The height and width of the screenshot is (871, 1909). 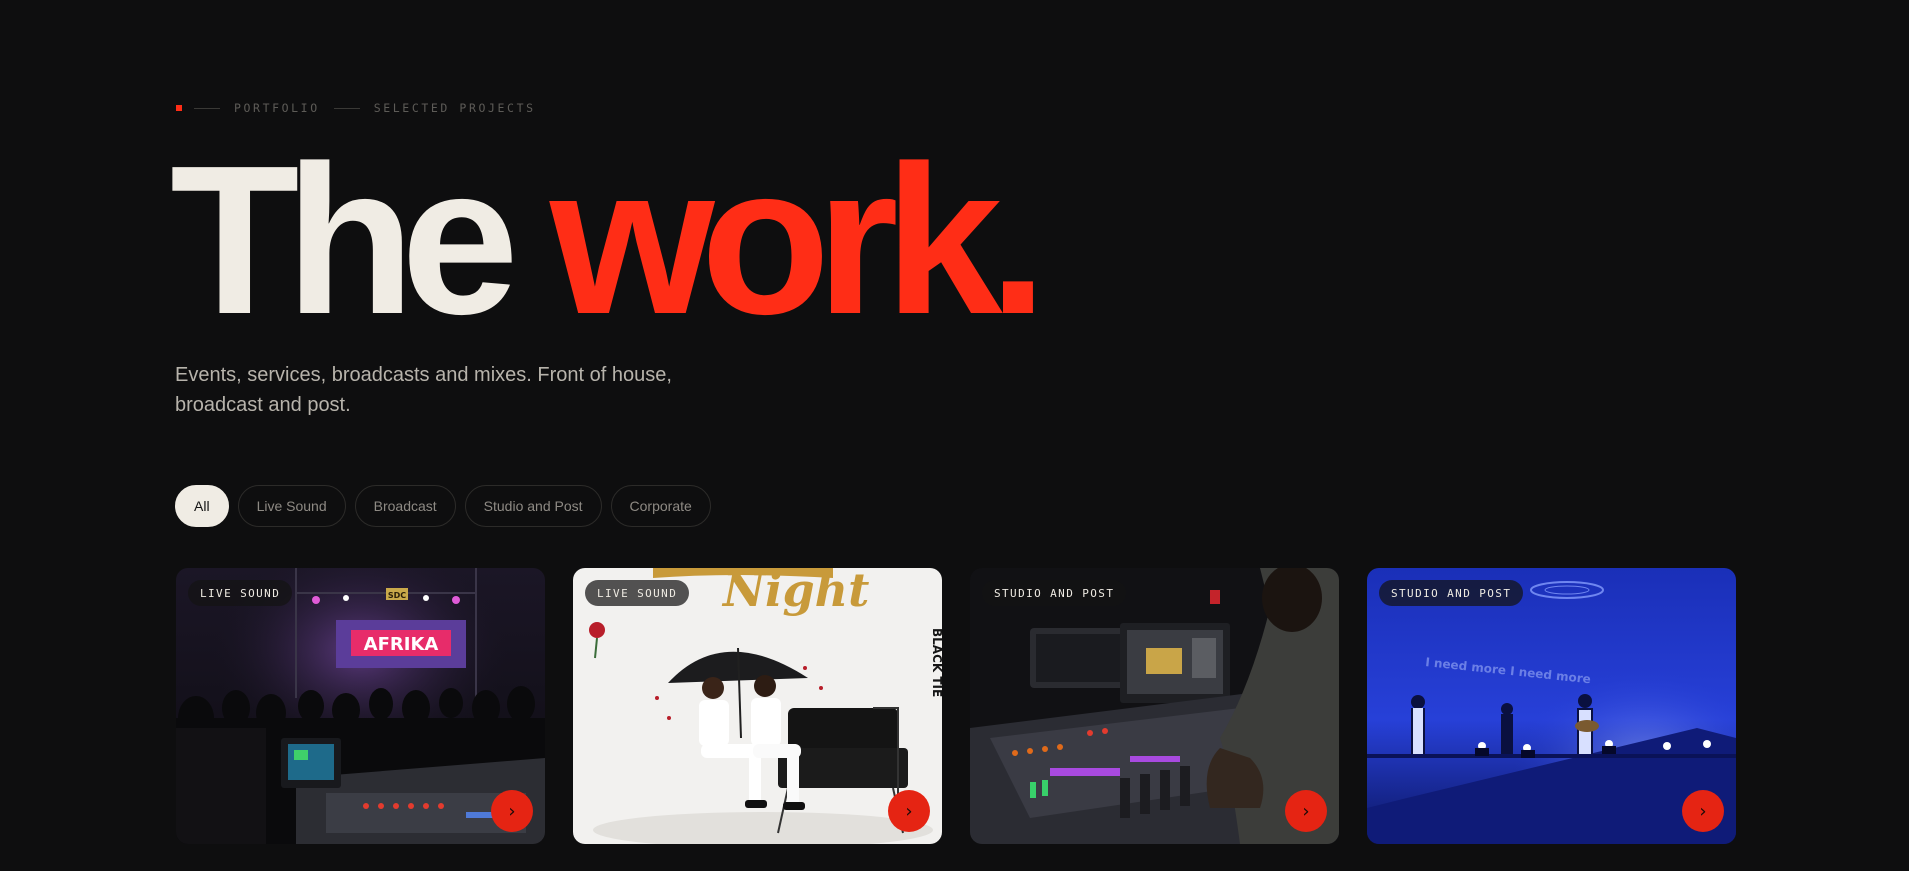 I want to click on project-card: SDC AFRIKA LIVE SOUND ›, so click(x=360, y=706).